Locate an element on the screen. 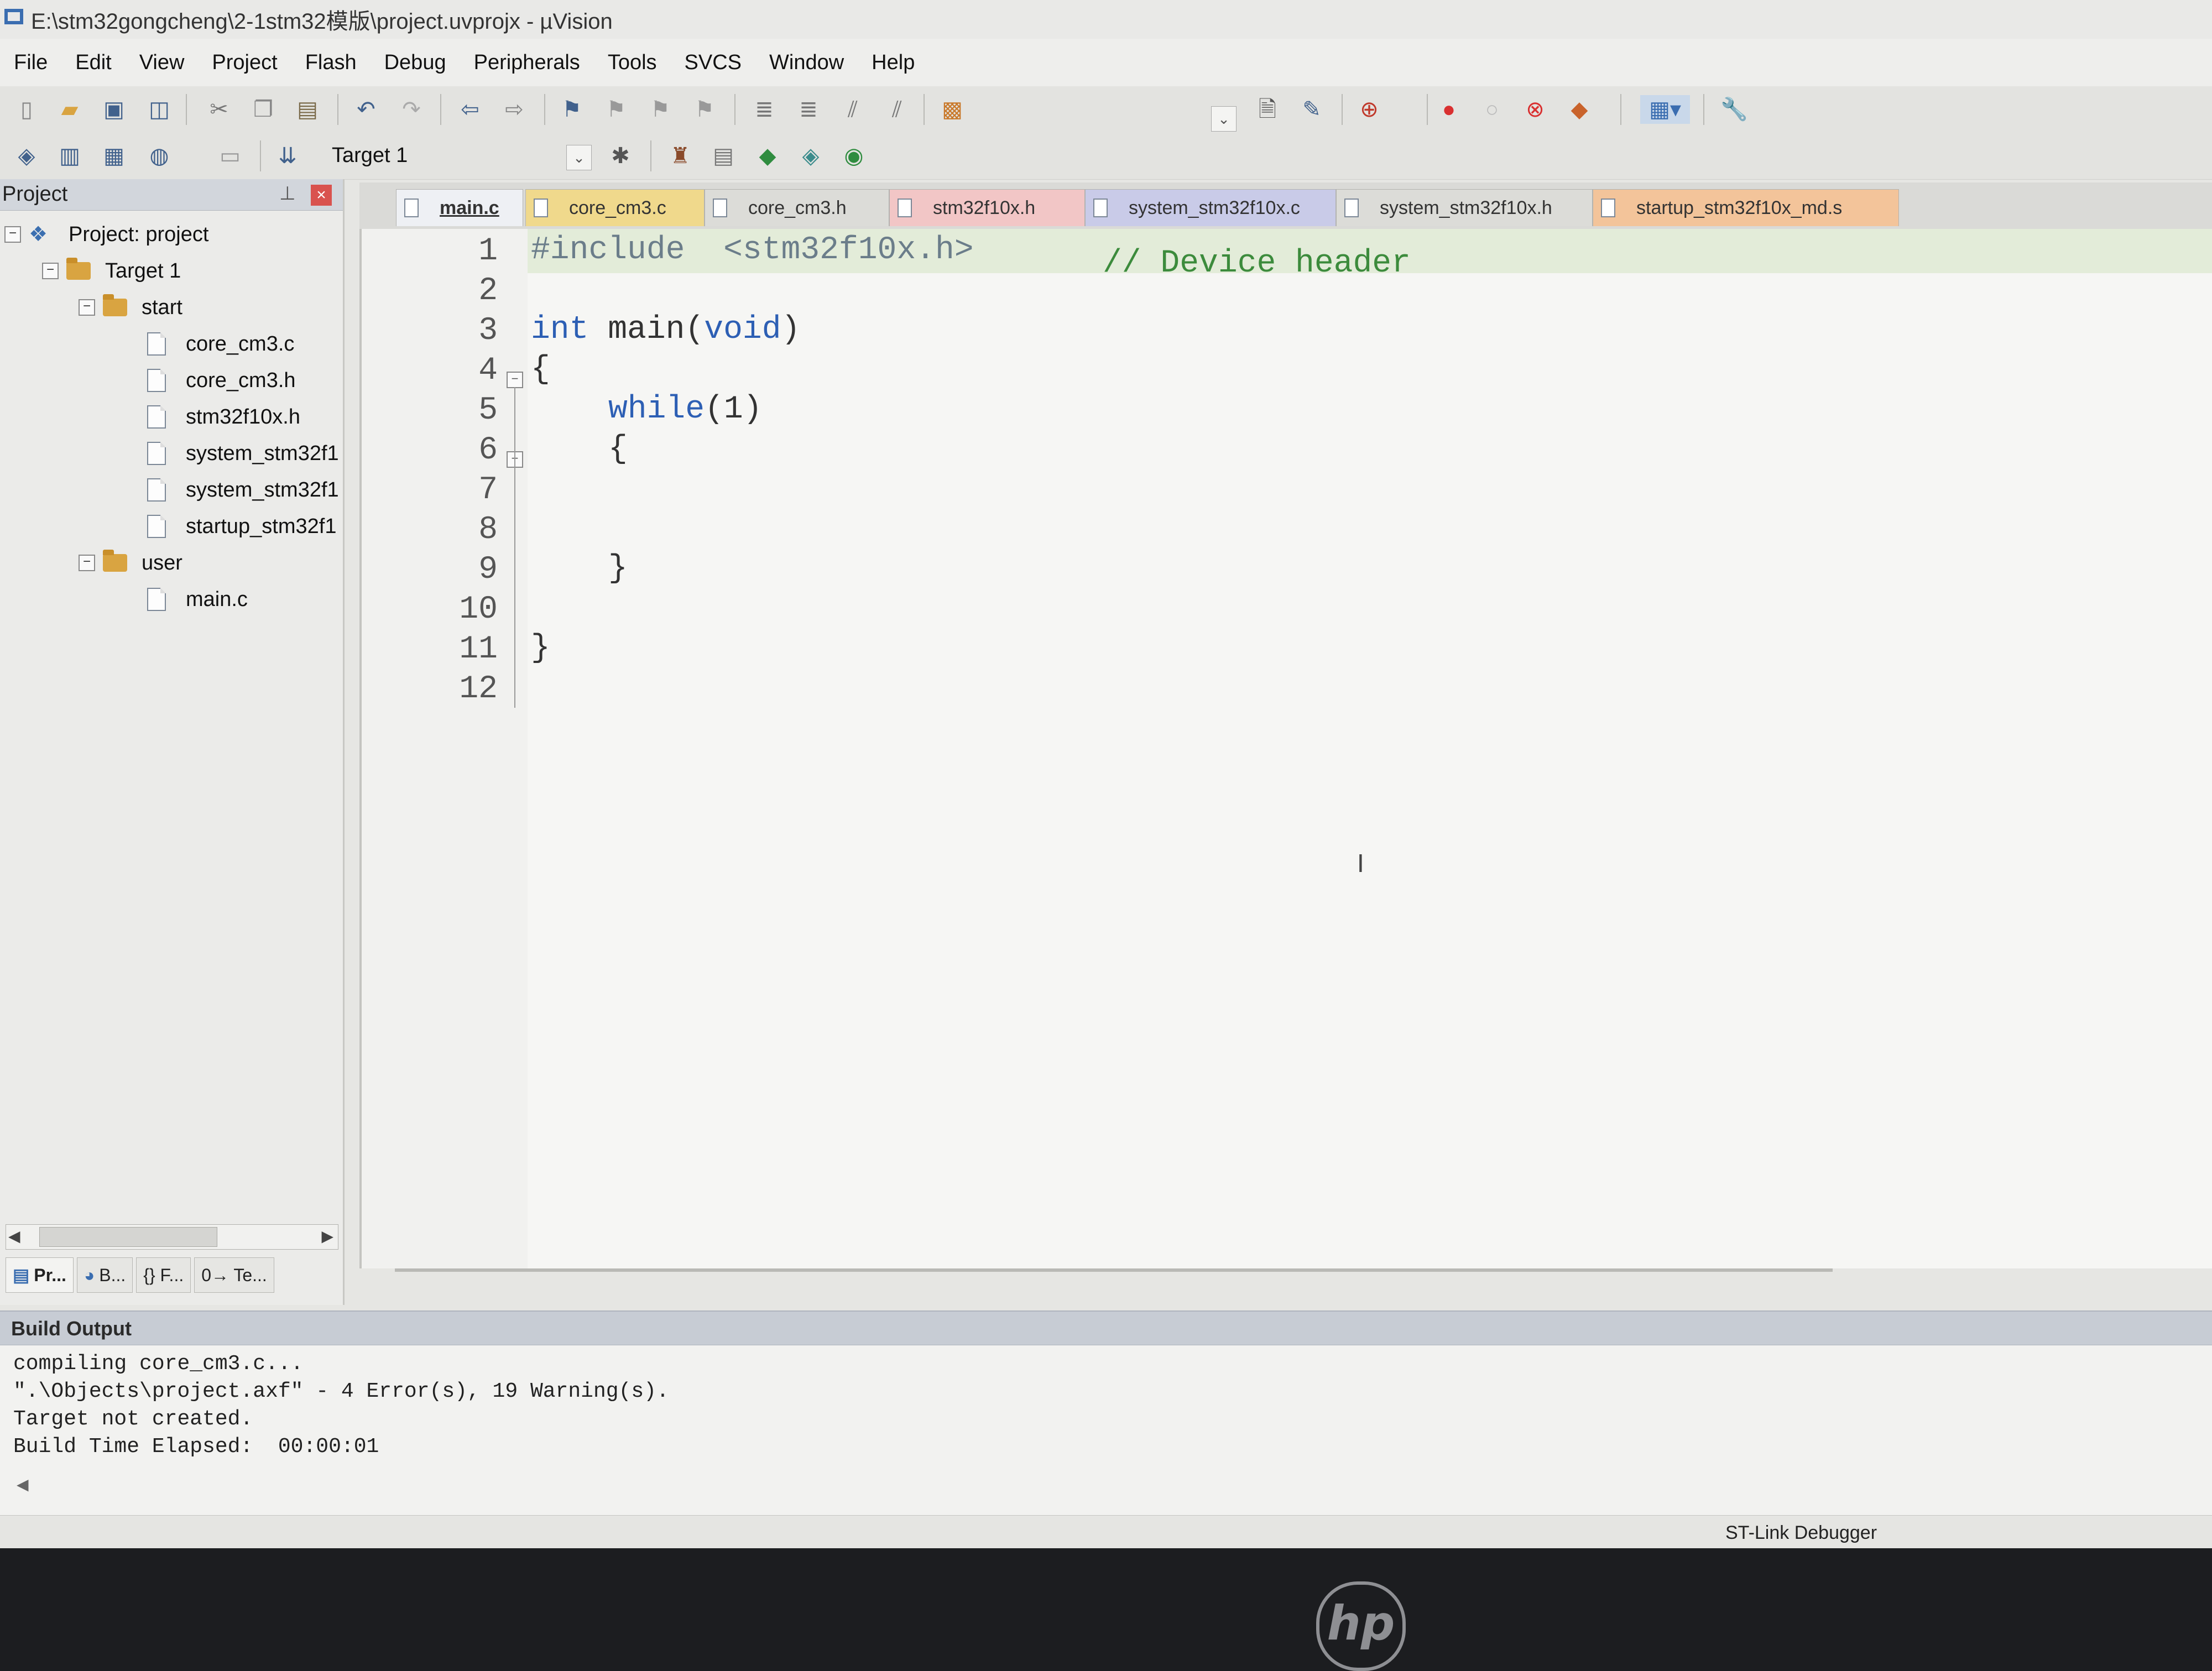 The width and height of the screenshot is (2212, 1671). folder-icon is located at coordinates (115, 305).